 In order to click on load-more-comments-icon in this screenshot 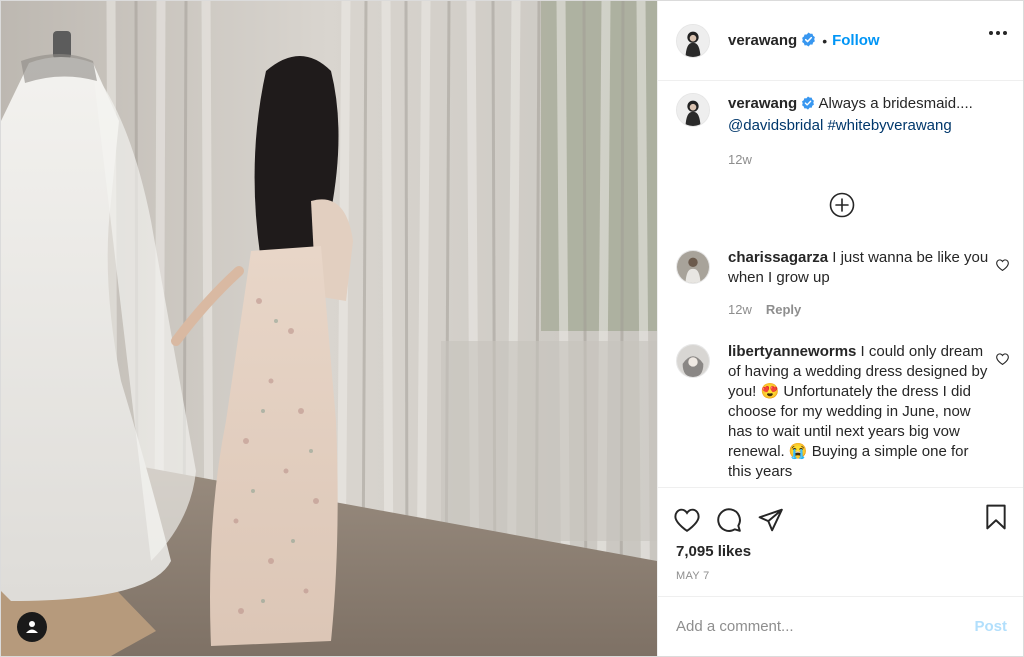, I will do `click(841, 205)`.